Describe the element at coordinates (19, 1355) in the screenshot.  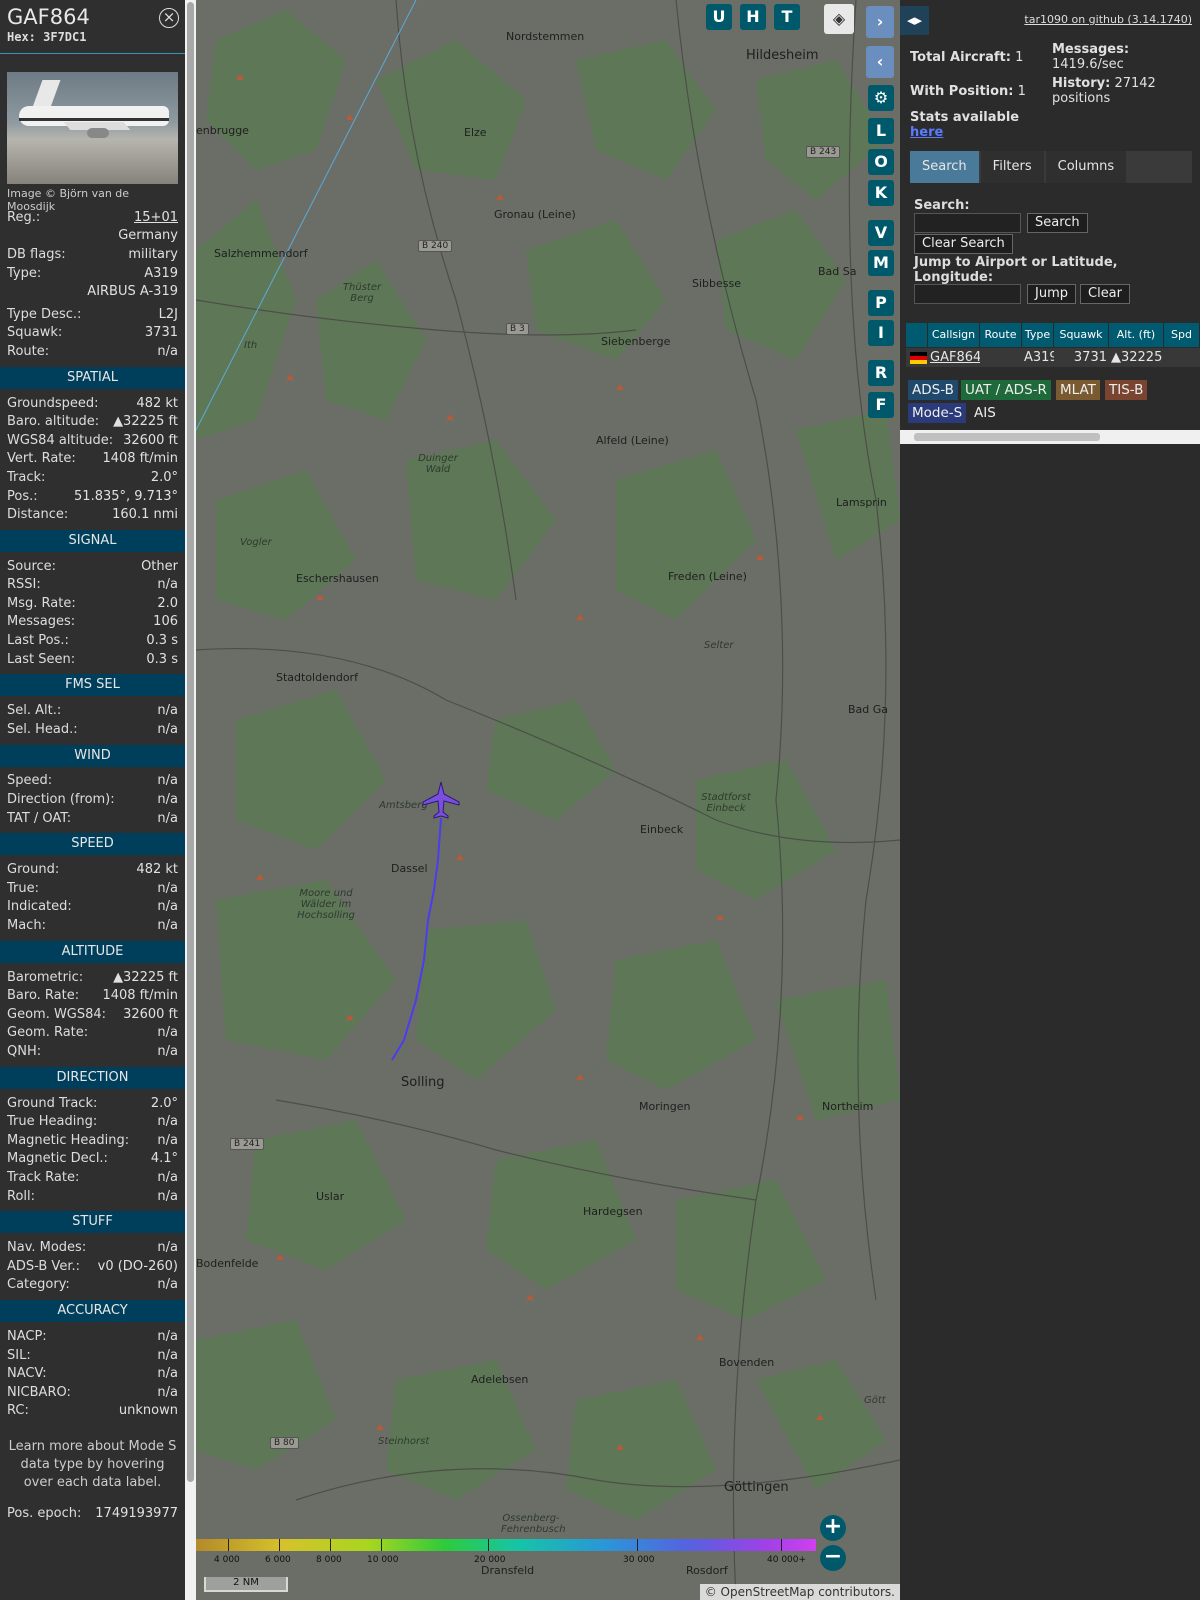
I see `info-label: SIL:` at that location.